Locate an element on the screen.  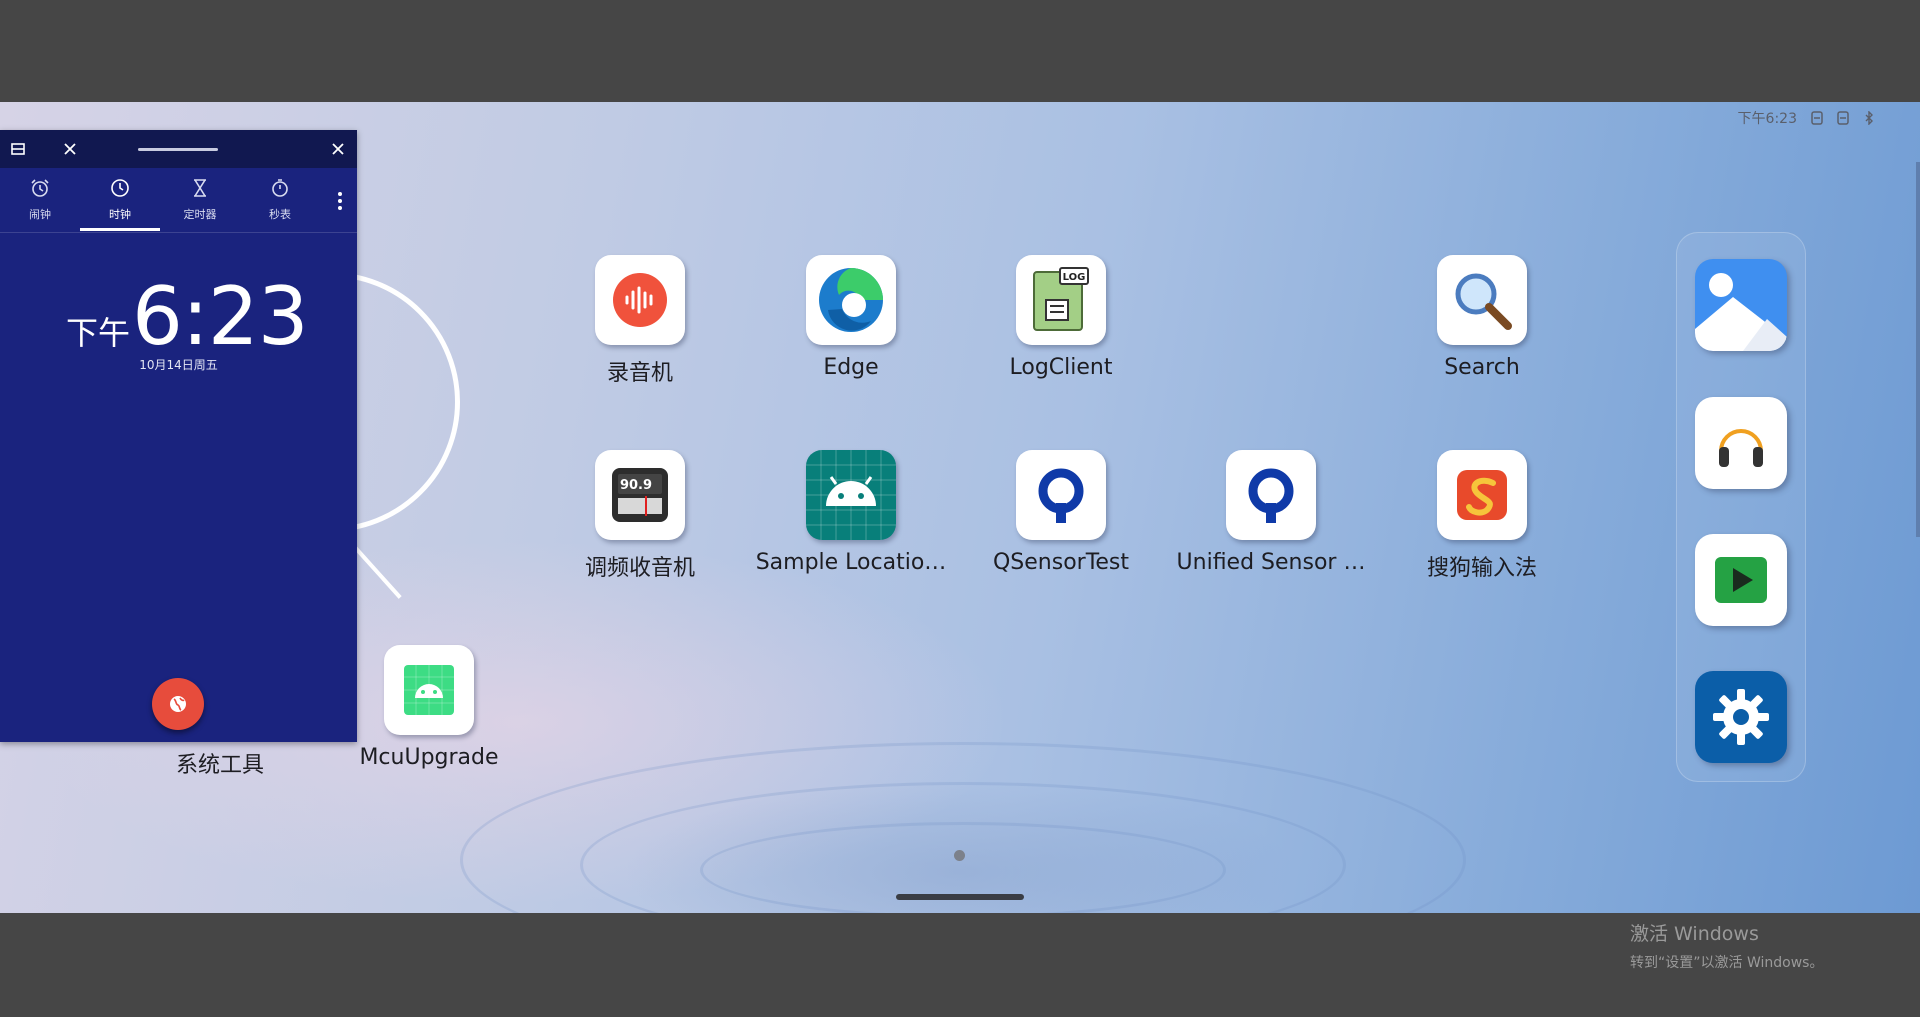
app-edge: Edge is located at coordinates (851, 317).